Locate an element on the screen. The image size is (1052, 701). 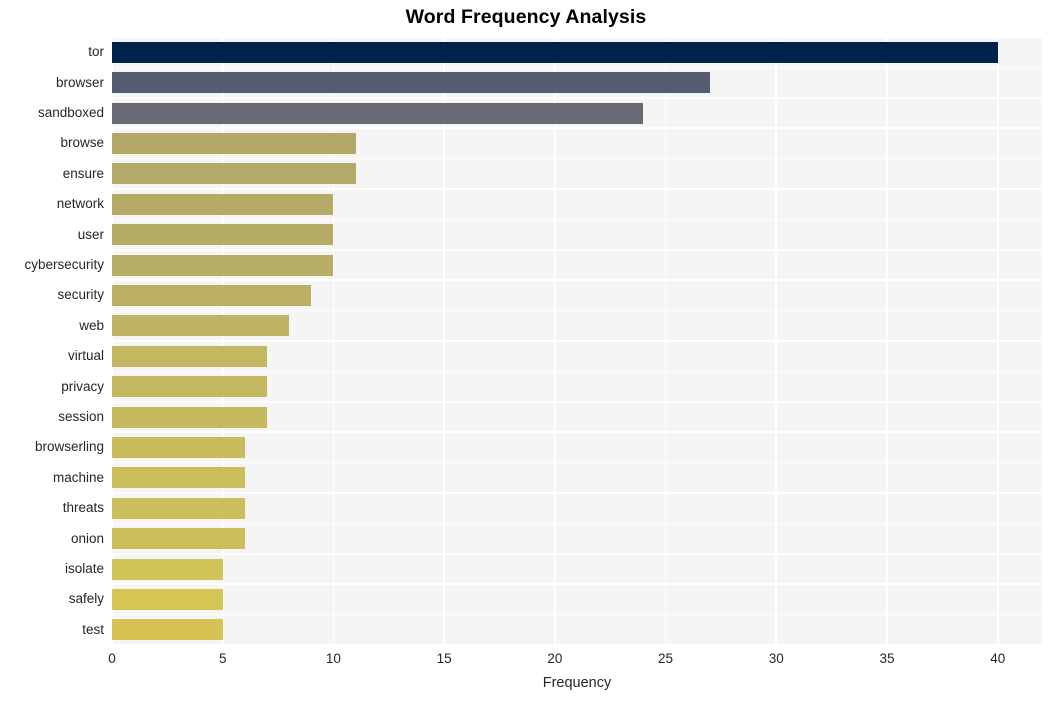
y-axis-tick-label: privacy is located at coordinates (82, 386).